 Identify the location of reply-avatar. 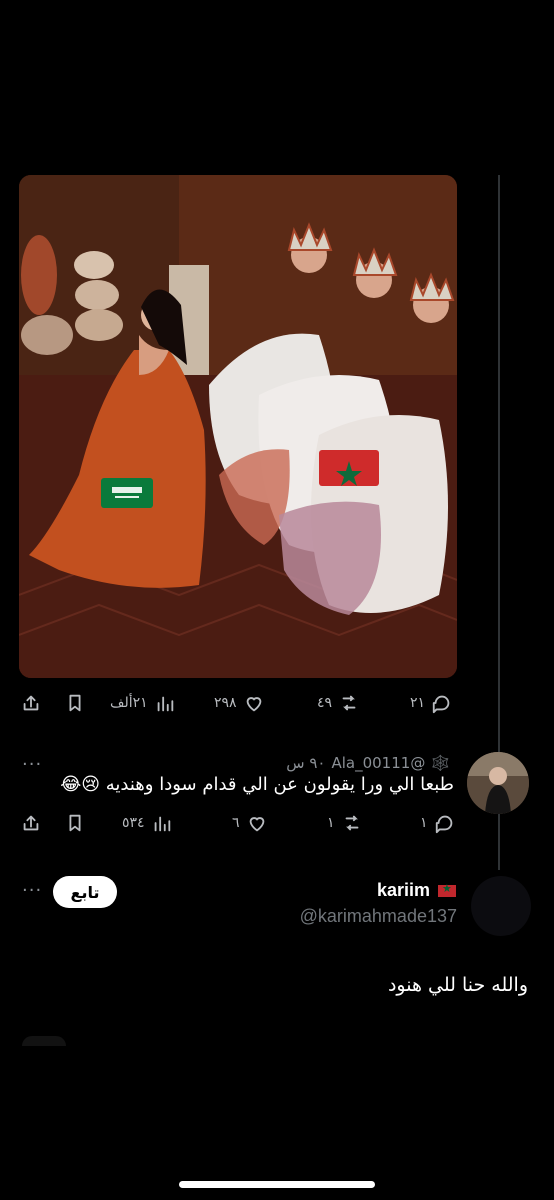
(498, 783).